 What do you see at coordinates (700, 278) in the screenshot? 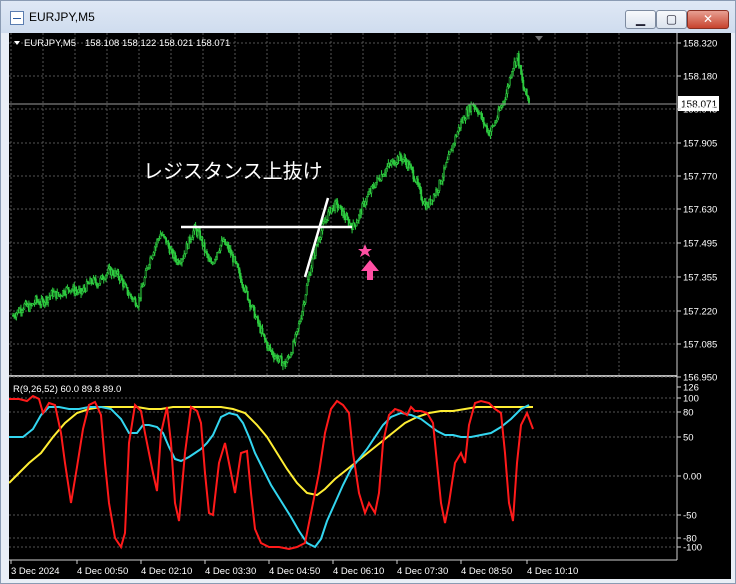
I see `price-tick-label: 157.355` at bounding box center [700, 278].